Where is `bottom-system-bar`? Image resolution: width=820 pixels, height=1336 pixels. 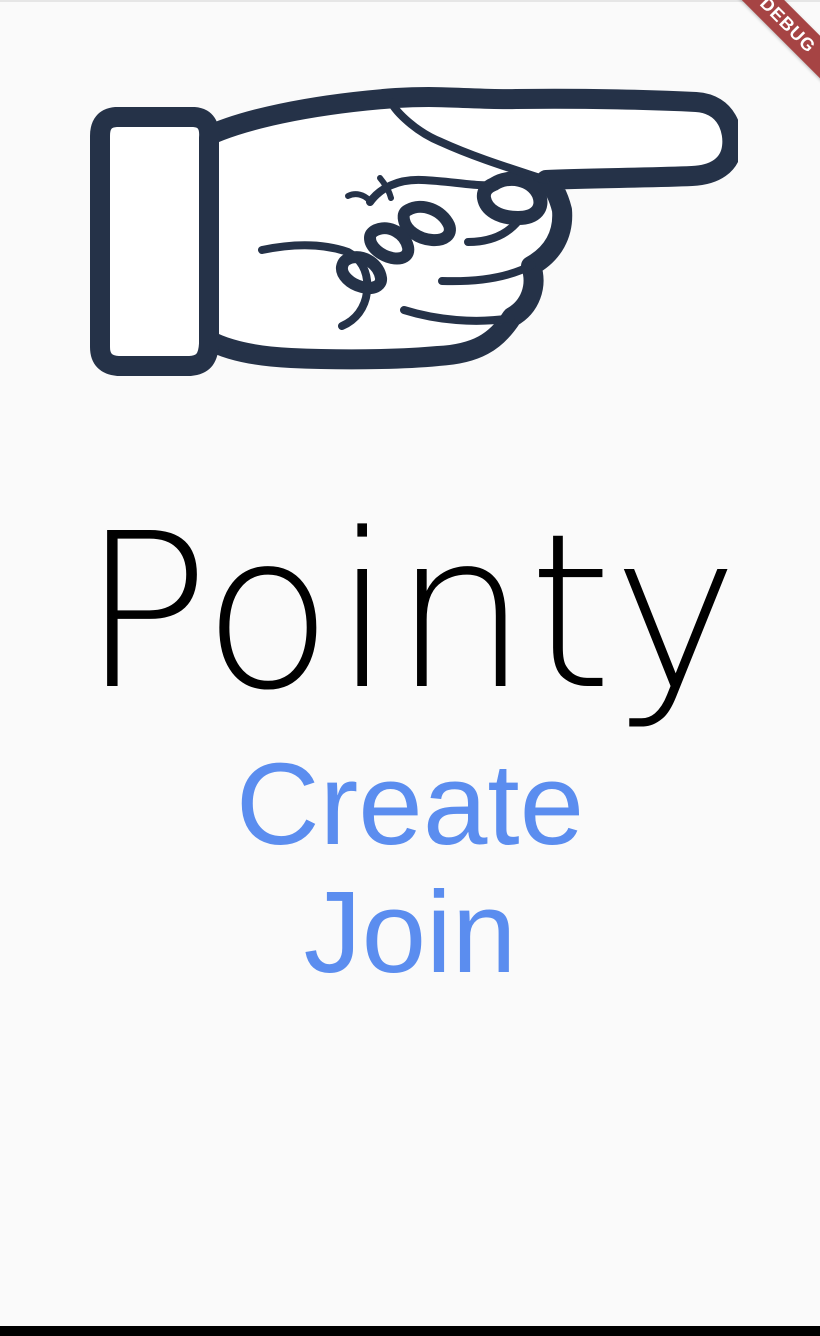 bottom-system-bar is located at coordinates (410, 1331).